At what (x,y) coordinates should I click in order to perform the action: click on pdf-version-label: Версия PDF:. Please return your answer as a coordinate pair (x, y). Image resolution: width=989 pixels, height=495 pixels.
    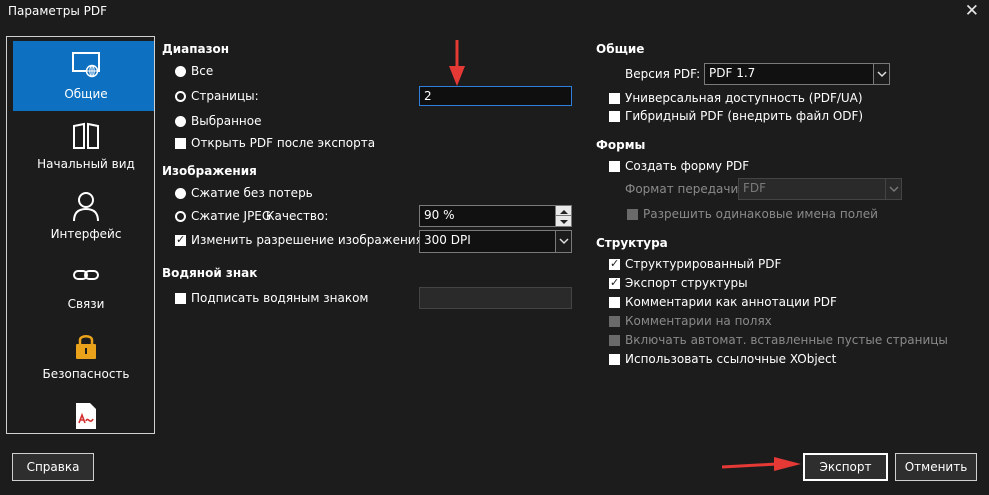
    Looking at the image, I should click on (663, 74).